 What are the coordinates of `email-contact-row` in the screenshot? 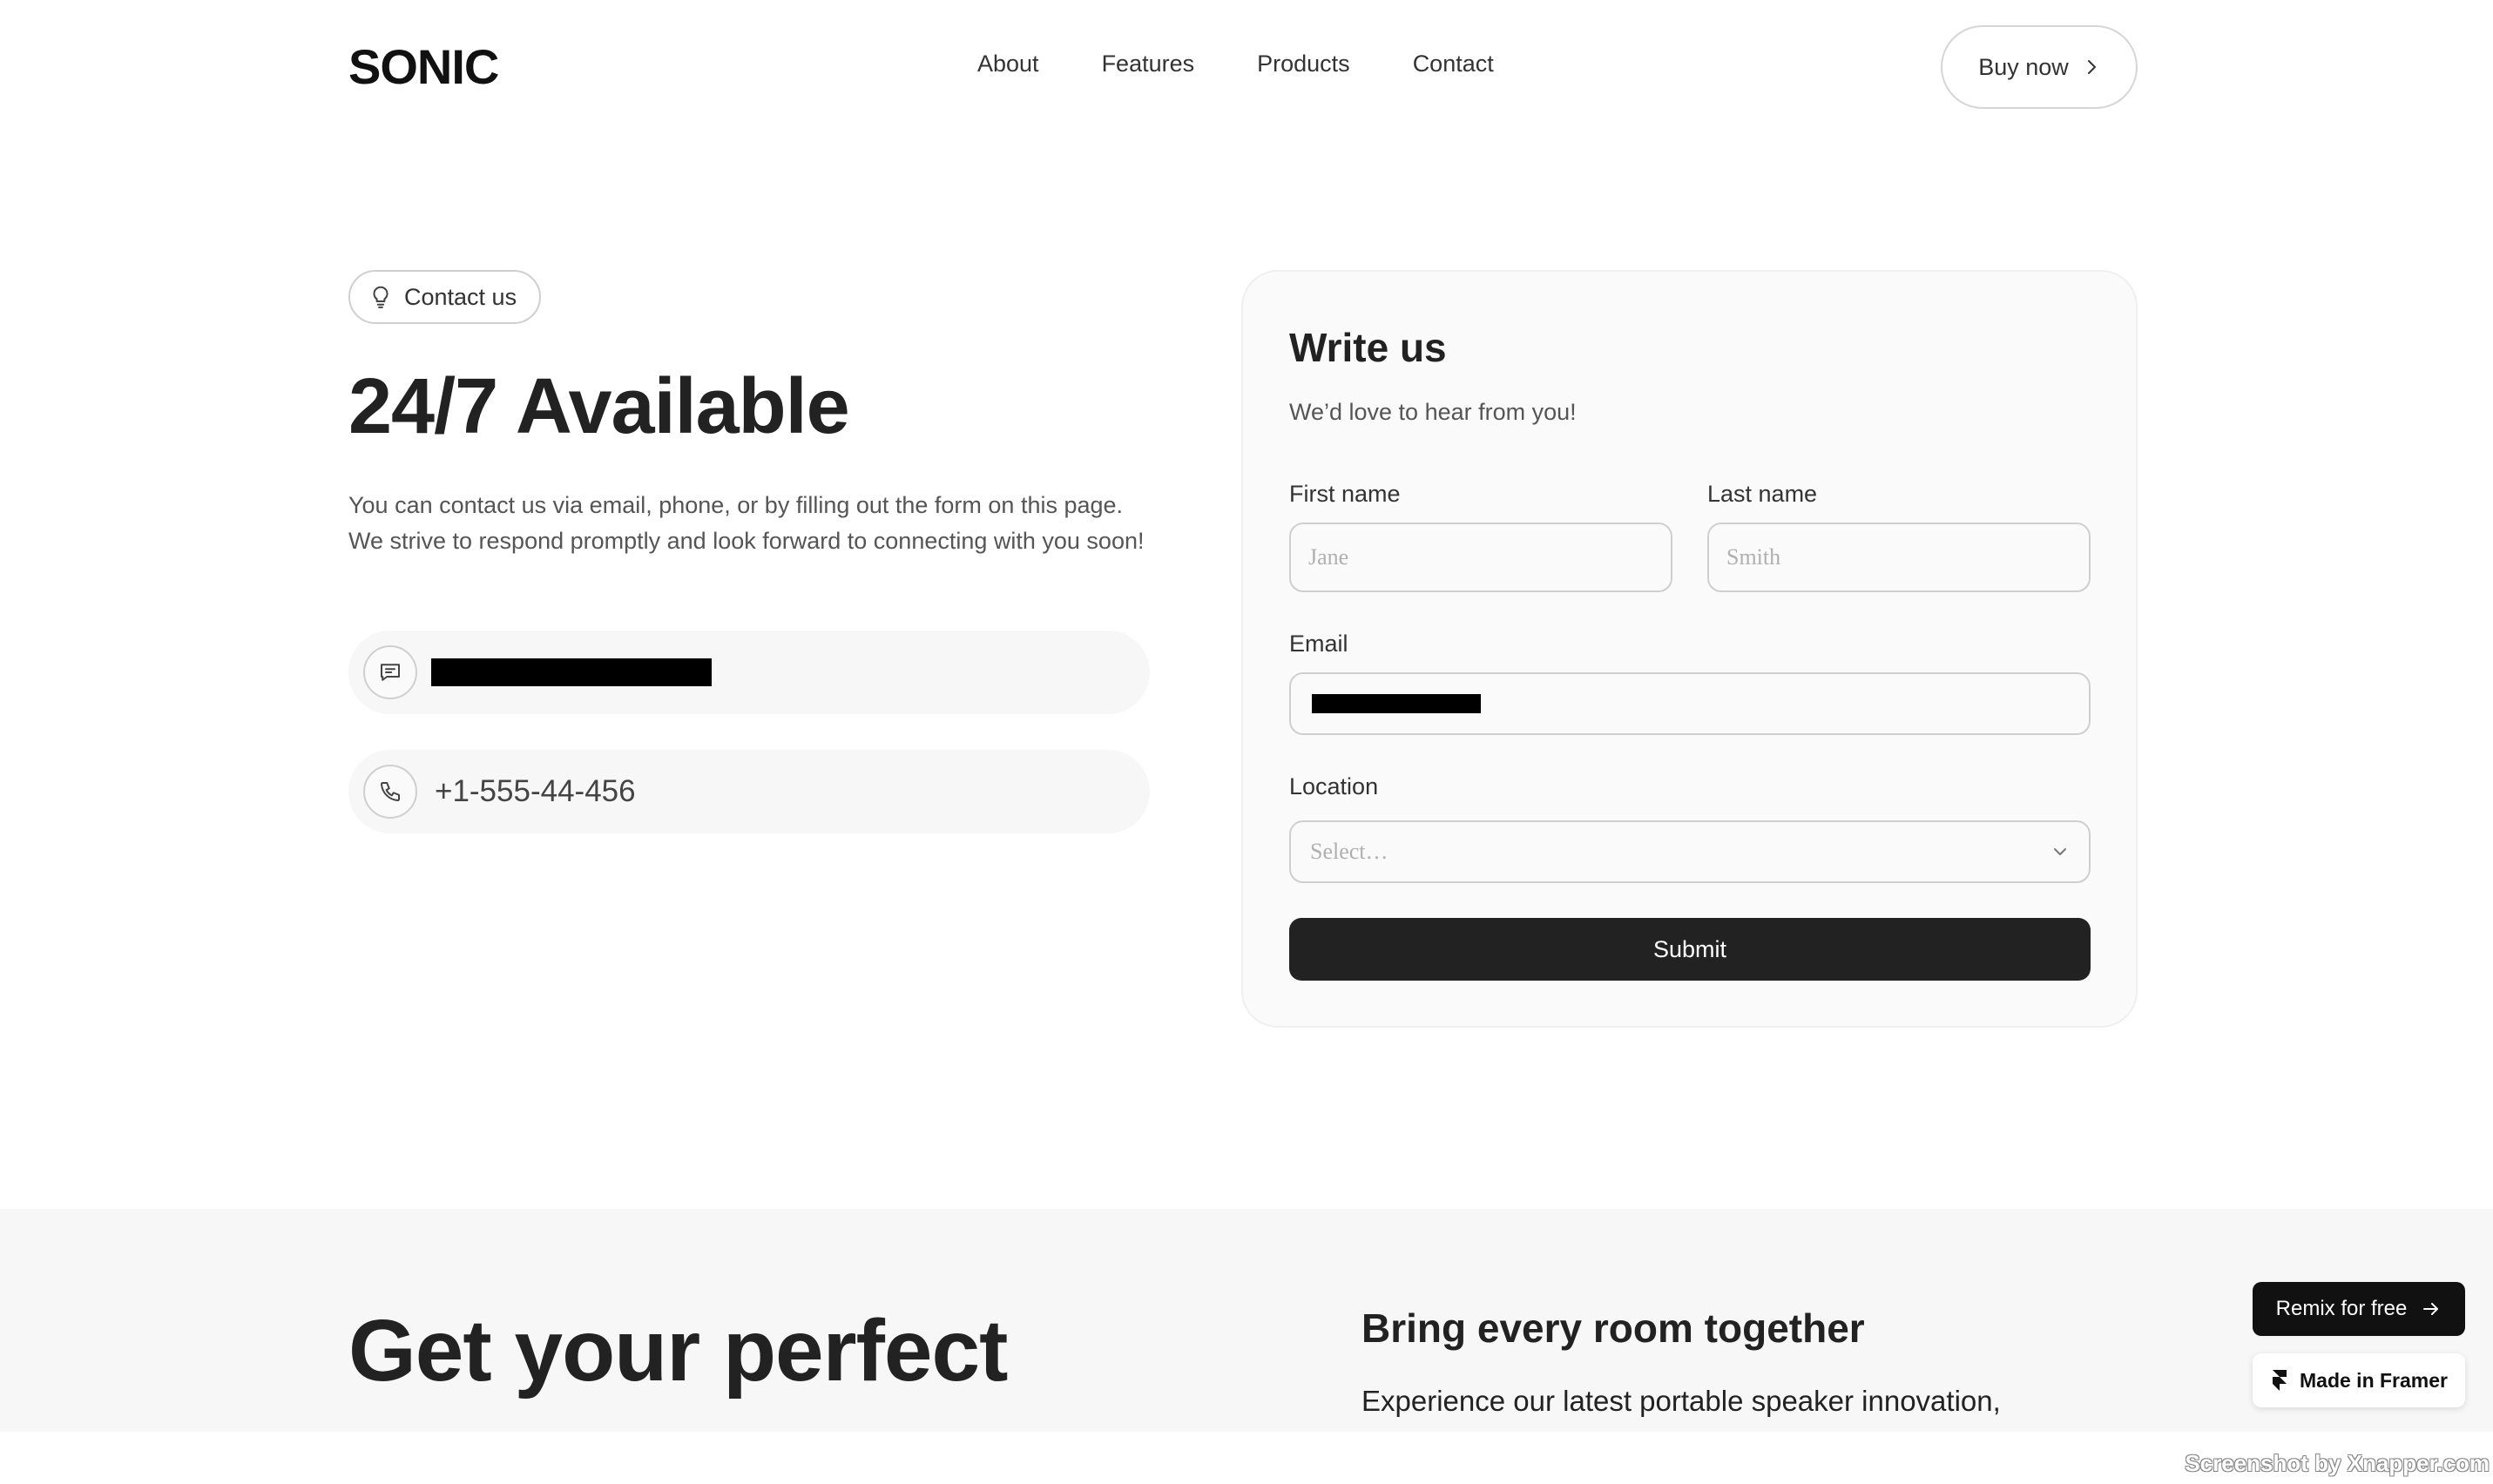 It's located at (749, 672).